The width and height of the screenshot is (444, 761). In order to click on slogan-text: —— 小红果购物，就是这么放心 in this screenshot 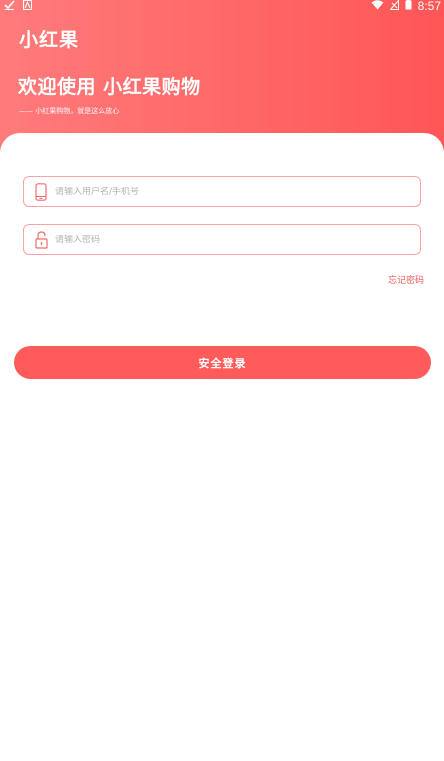, I will do `click(69, 111)`.